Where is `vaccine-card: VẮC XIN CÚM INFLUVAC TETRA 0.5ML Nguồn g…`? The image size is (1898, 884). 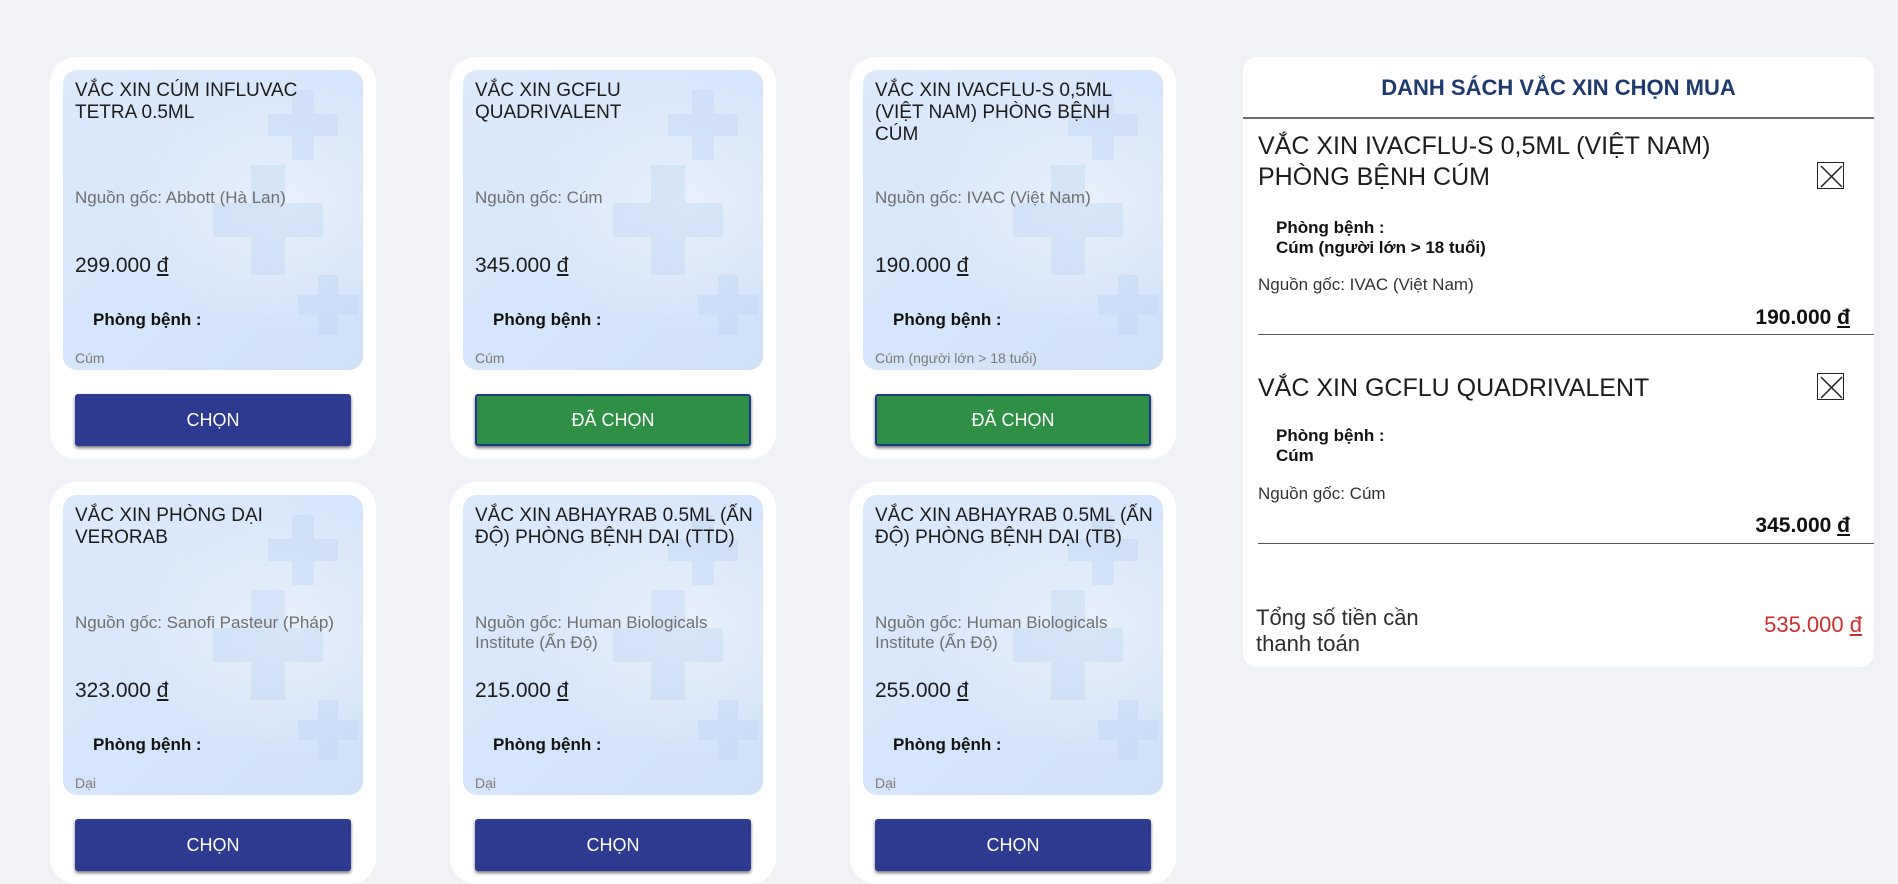 vaccine-card: VẮC XIN CÚM INFLUVAC TETRA 0.5ML Nguồn g… is located at coordinates (213, 258).